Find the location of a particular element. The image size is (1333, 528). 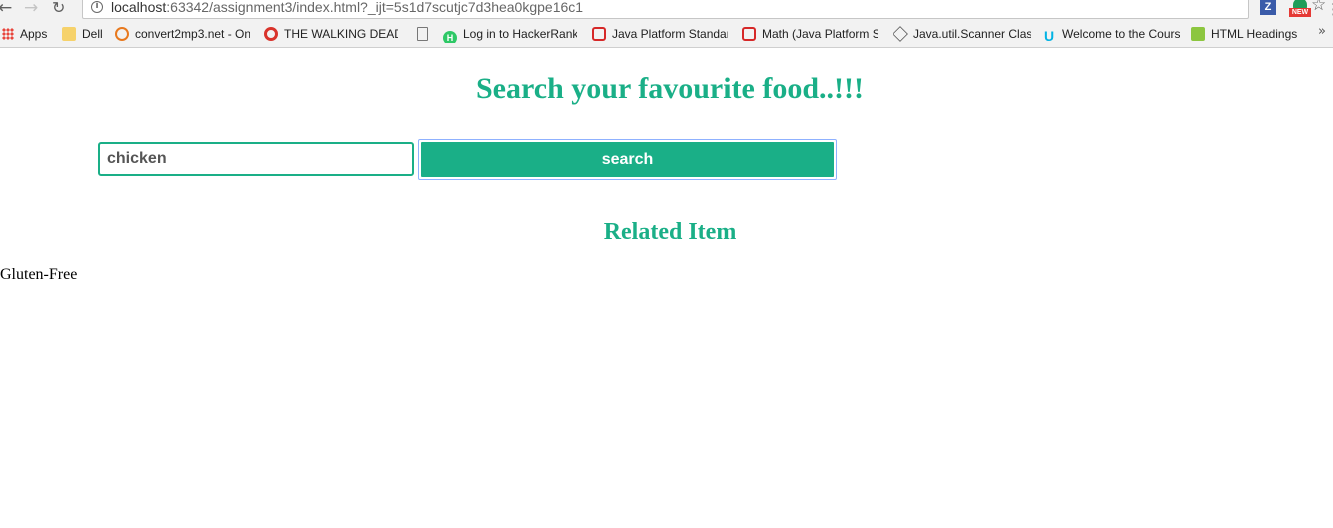

search-button-label: search is located at coordinates (627, 159).